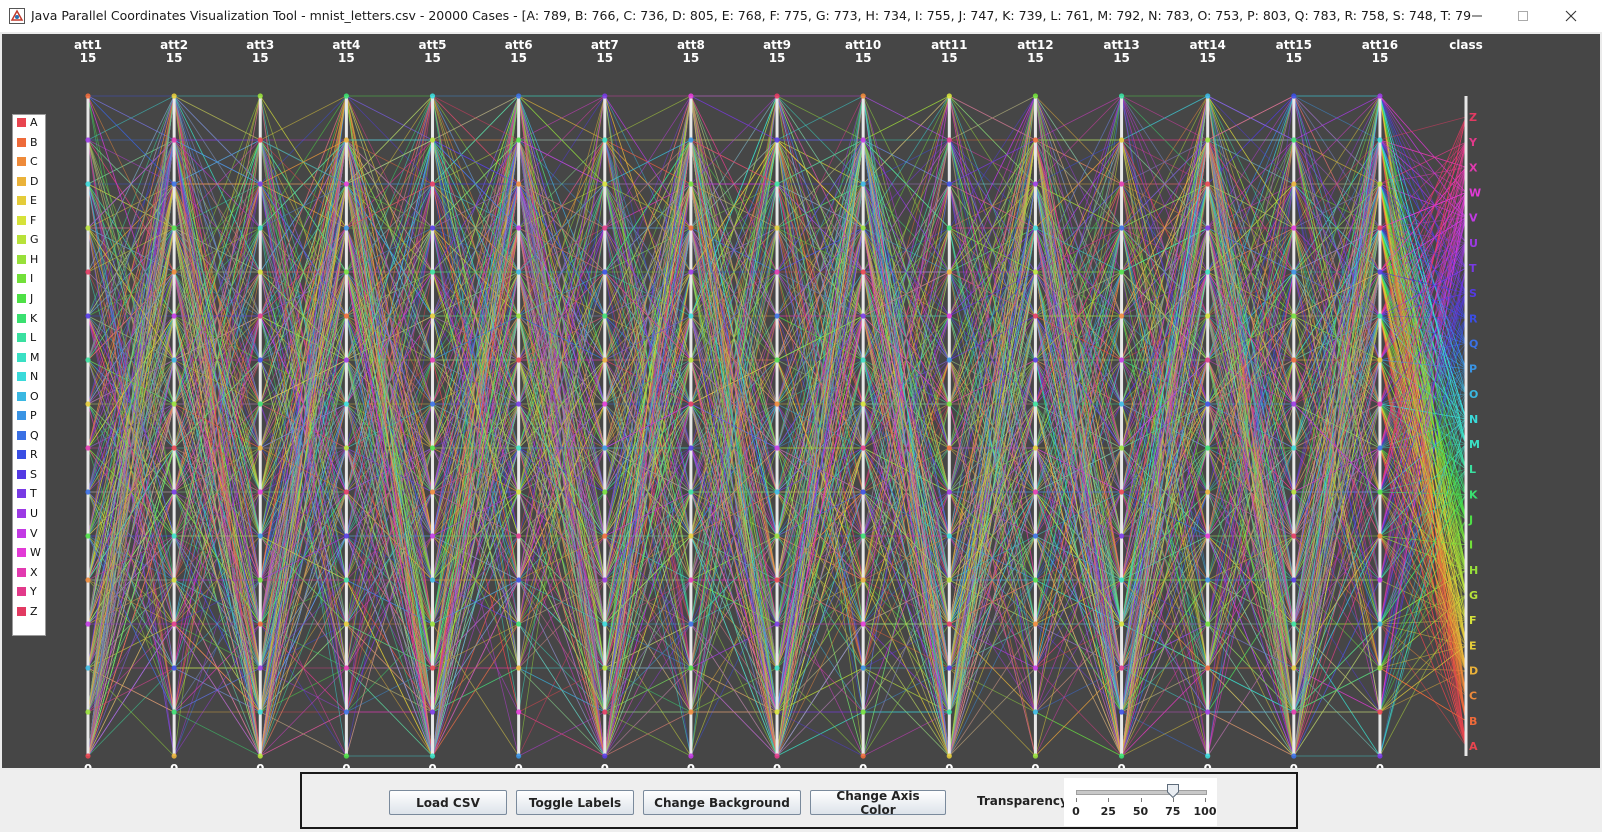 The width and height of the screenshot is (1602, 832). Describe the element at coordinates (32, 298) in the screenshot. I see `legend-label: J` at that location.